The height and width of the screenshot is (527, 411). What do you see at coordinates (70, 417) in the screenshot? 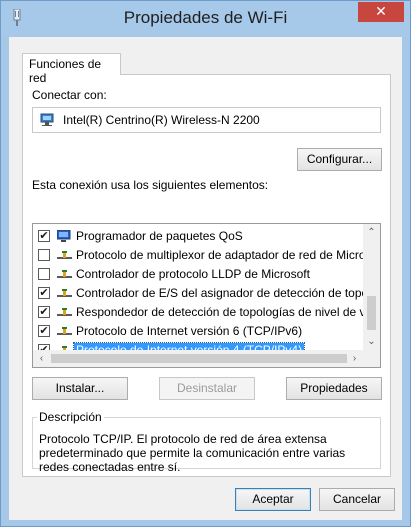
I see `description-title: Descripción` at bounding box center [70, 417].